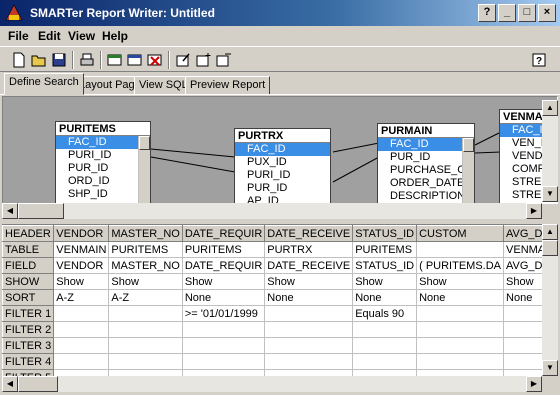  Describe the element at coordinates (81, 233) in the screenshot. I see `column-header-cell: VENDOR` at that location.